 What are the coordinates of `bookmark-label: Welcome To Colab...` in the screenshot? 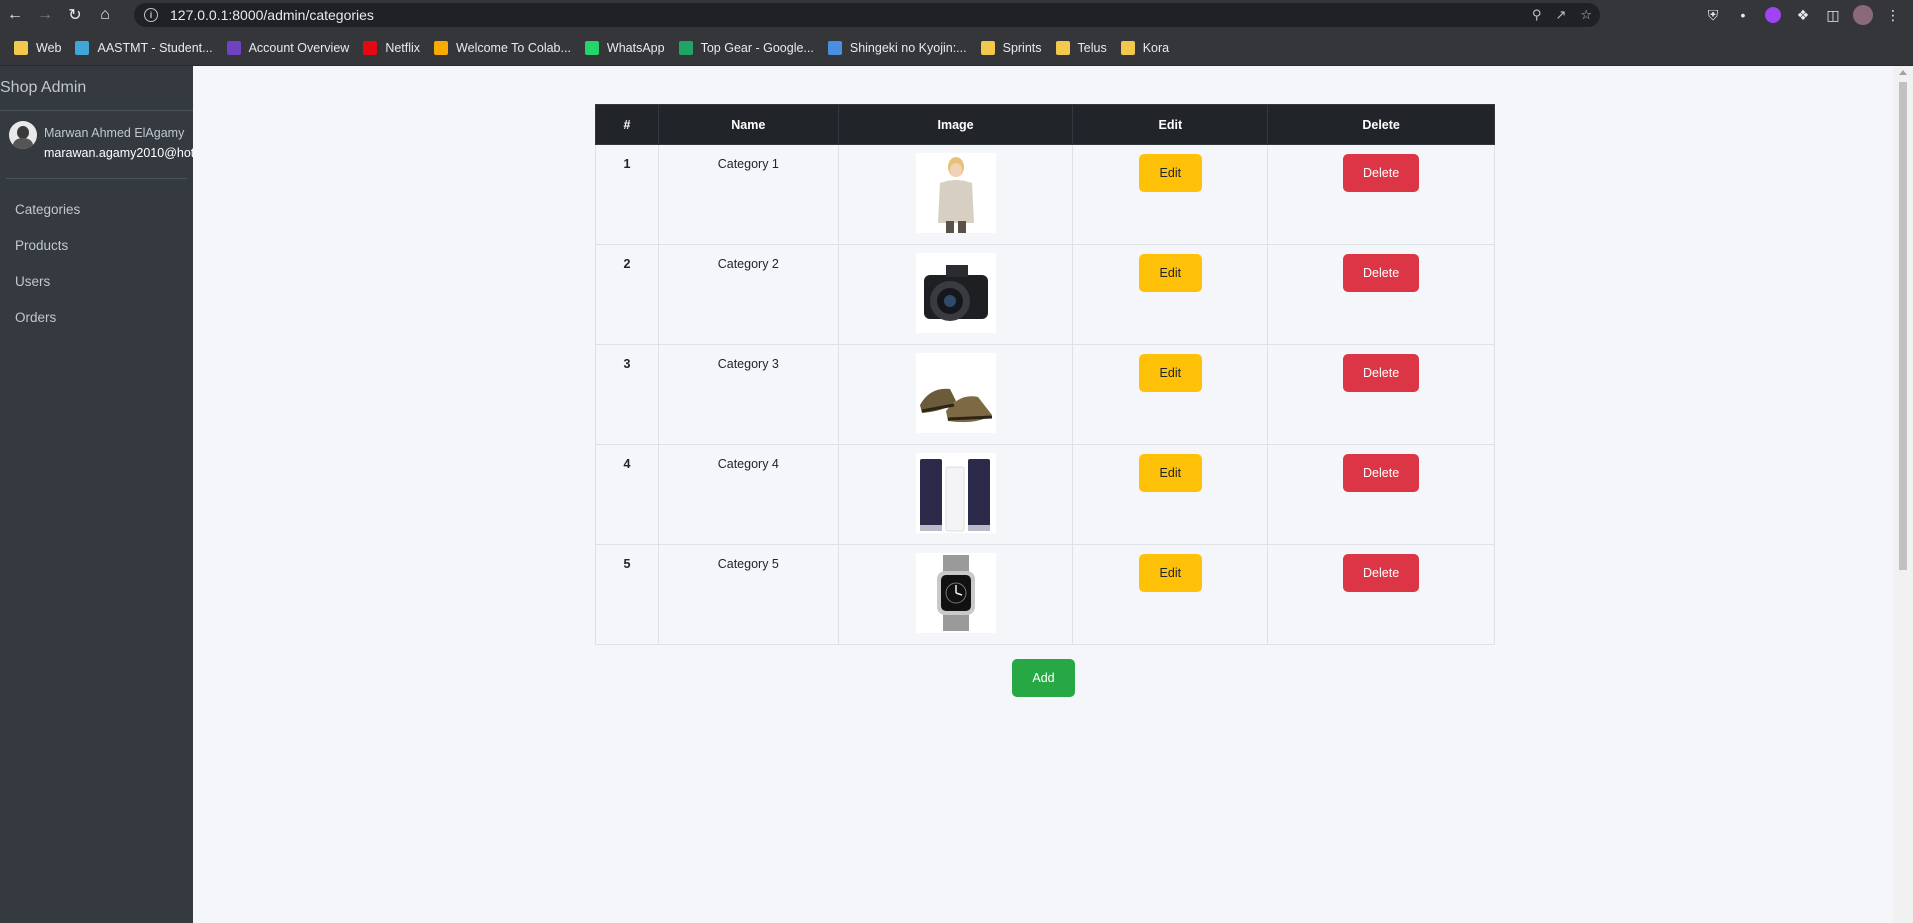 It's located at (513, 47).